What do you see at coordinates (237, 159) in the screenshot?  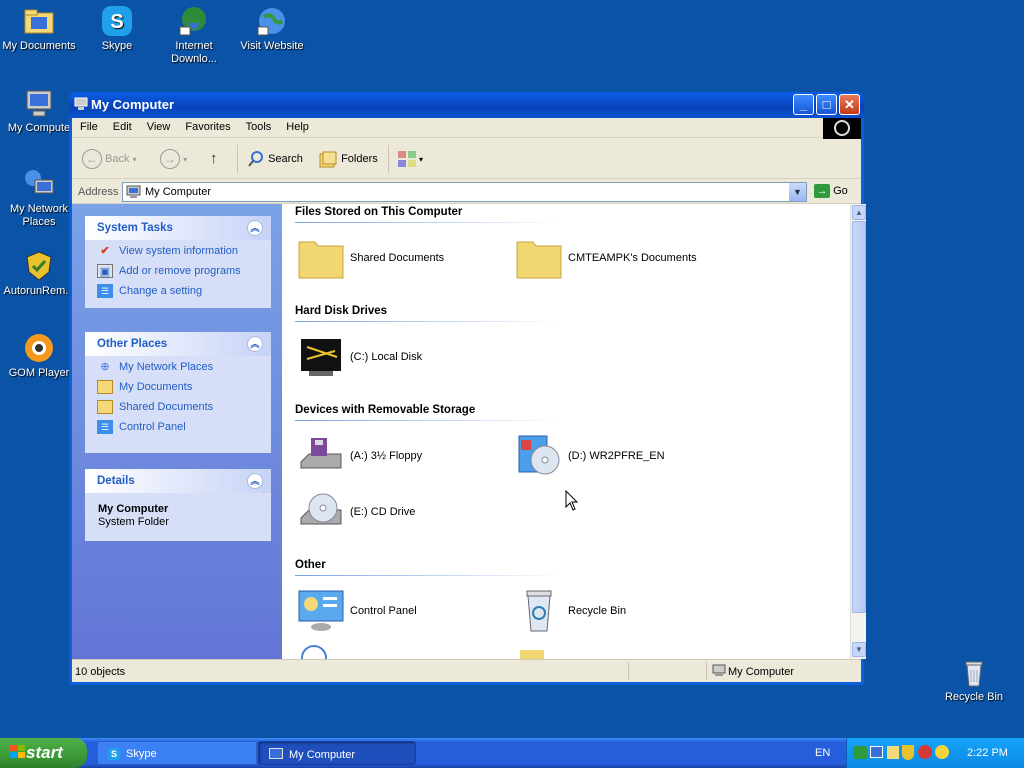 I see `toolbar-separator` at bounding box center [237, 159].